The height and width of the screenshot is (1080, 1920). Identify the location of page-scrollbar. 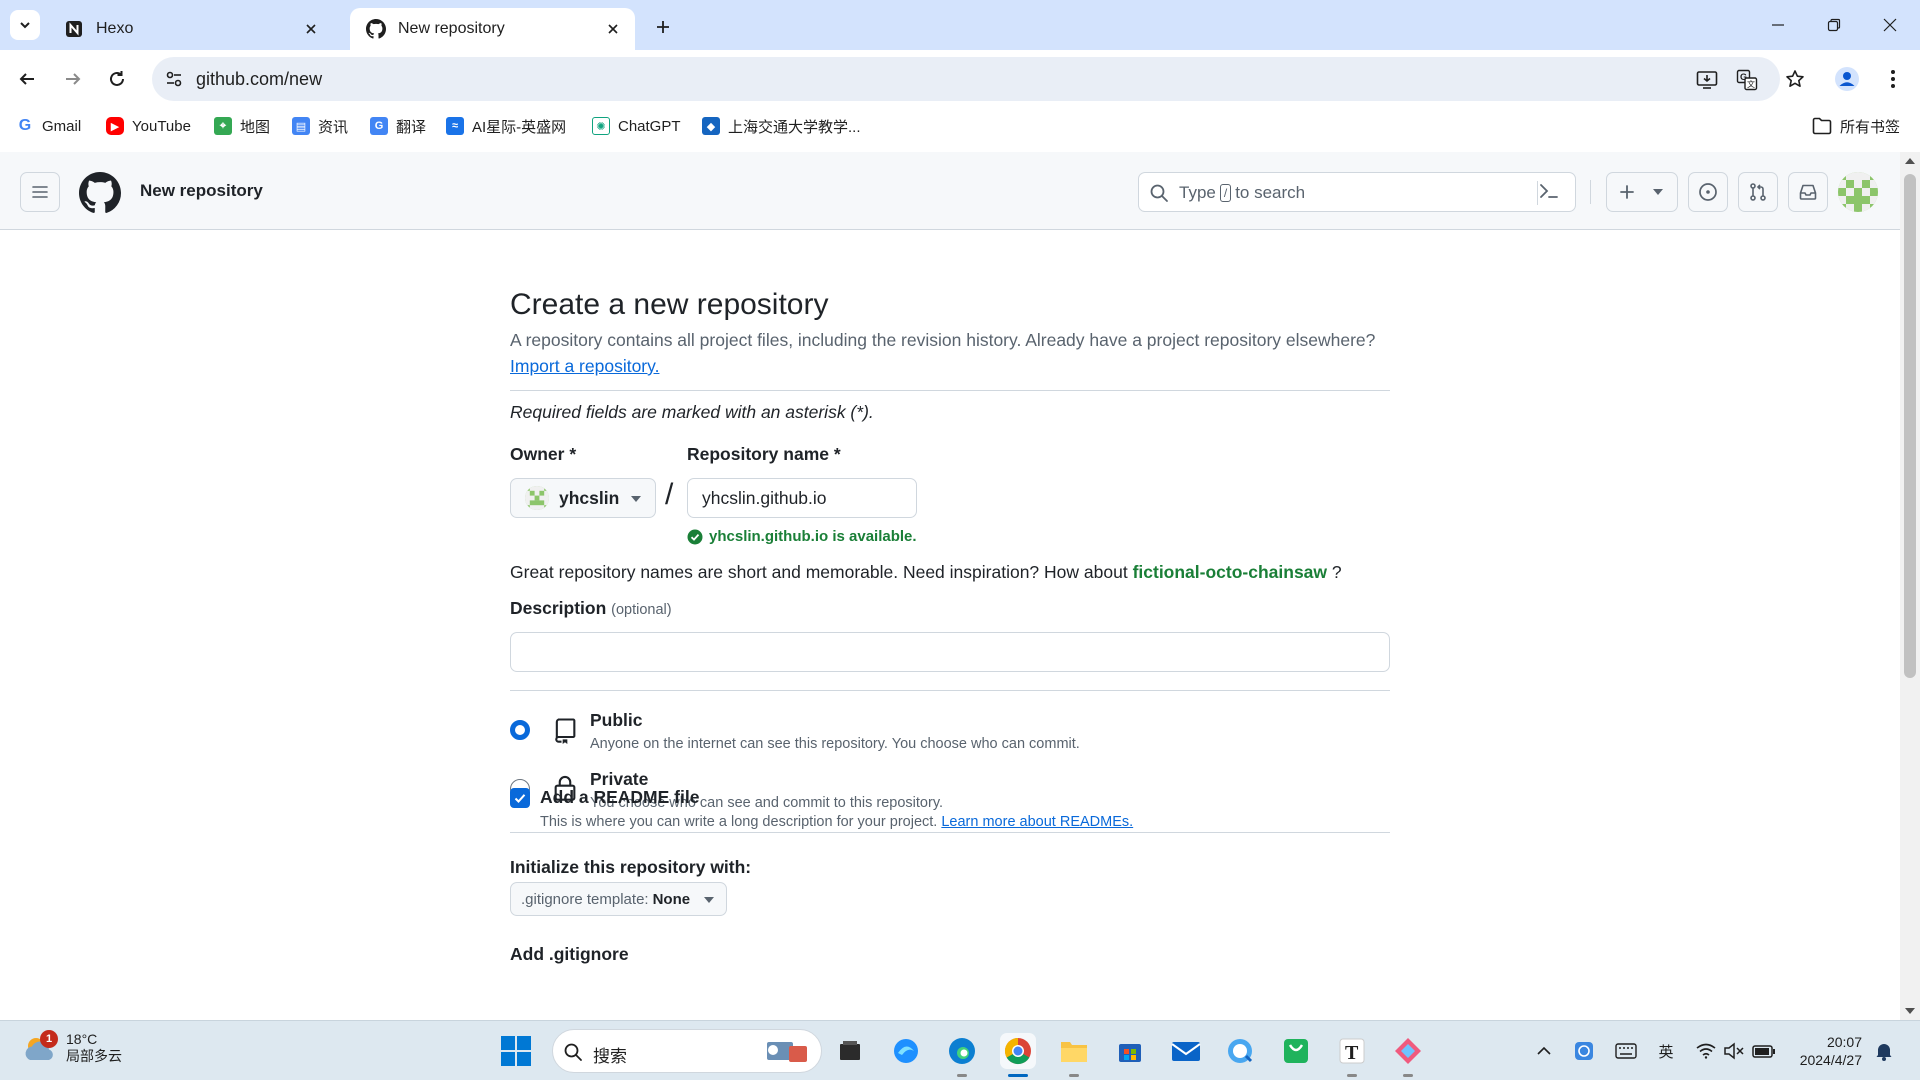
(1910, 586).